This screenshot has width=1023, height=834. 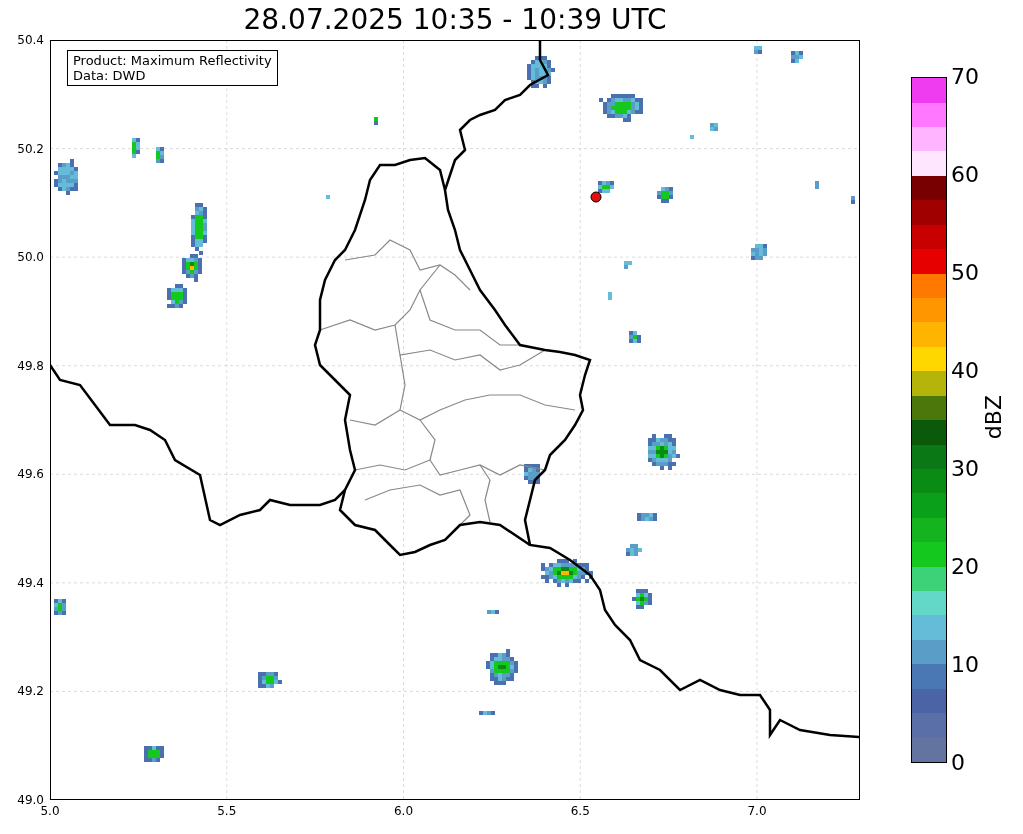 I want to click on chart-title: 28.07.2025 10:35 - 10:39 UTC, so click(x=455, y=20).